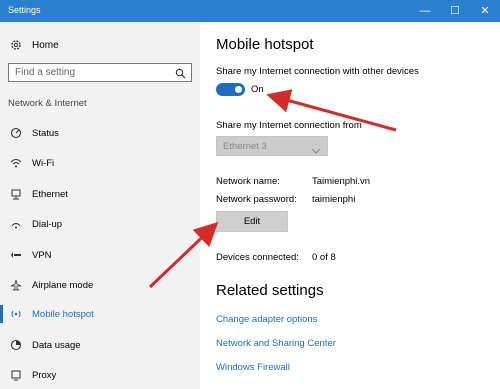  What do you see at coordinates (50, 194) in the screenshot?
I see `sidebar-item-label: Ethernet` at bounding box center [50, 194].